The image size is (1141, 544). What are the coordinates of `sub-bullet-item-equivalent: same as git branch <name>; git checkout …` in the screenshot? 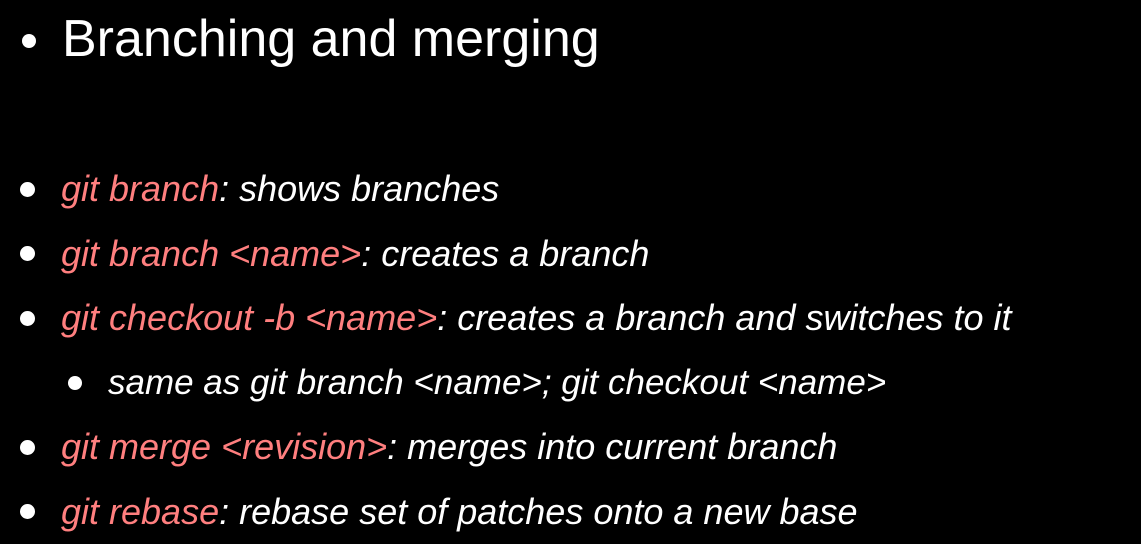 It's located at (570, 383).